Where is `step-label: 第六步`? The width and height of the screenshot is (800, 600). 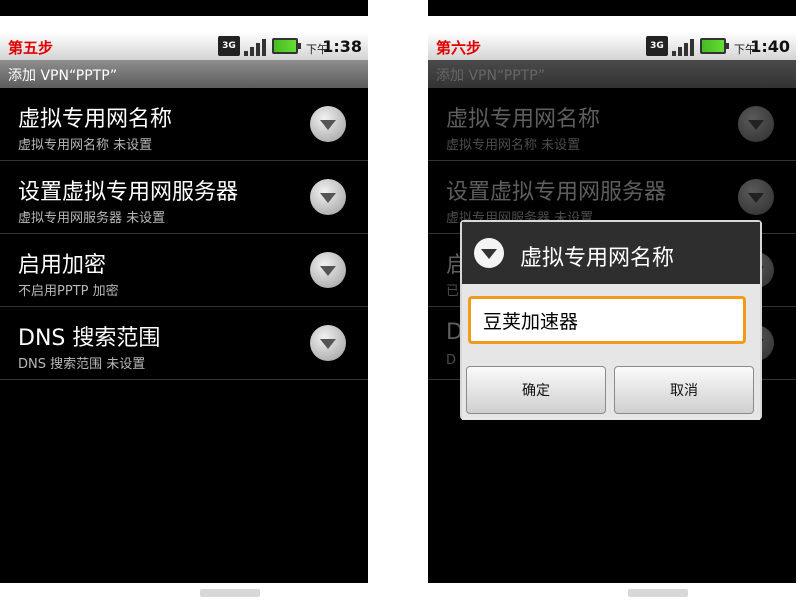 step-label: 第六步 is located at coordinates (459, 48).